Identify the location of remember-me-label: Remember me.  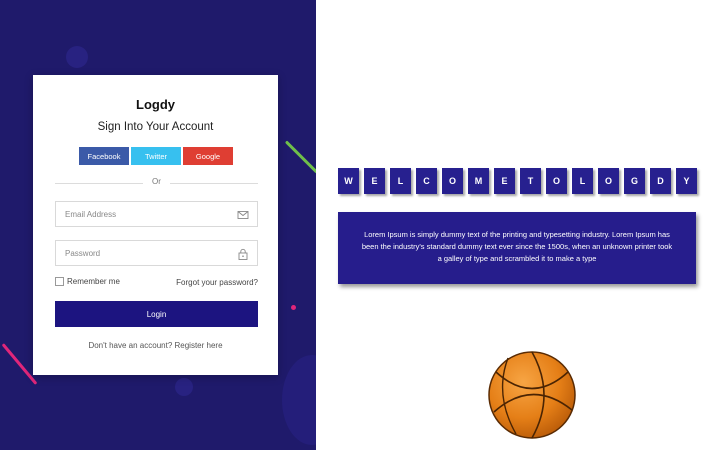
(93, 281).